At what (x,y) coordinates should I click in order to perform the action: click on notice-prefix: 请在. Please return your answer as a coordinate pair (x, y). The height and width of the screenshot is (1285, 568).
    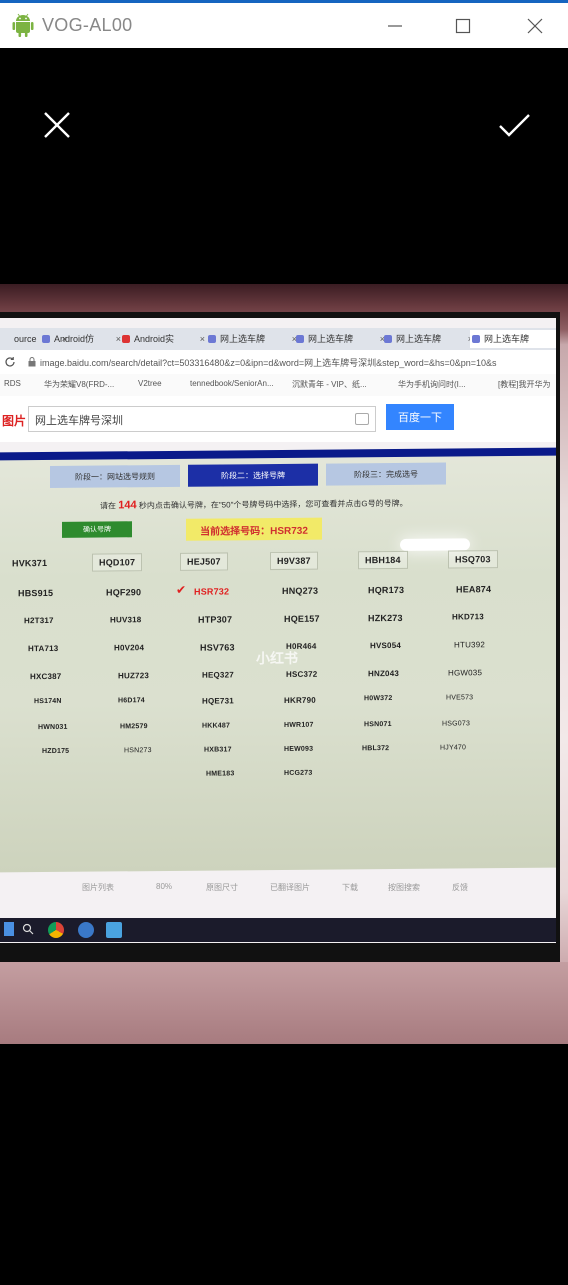
    Looking at the image, I should click on (108, 506).